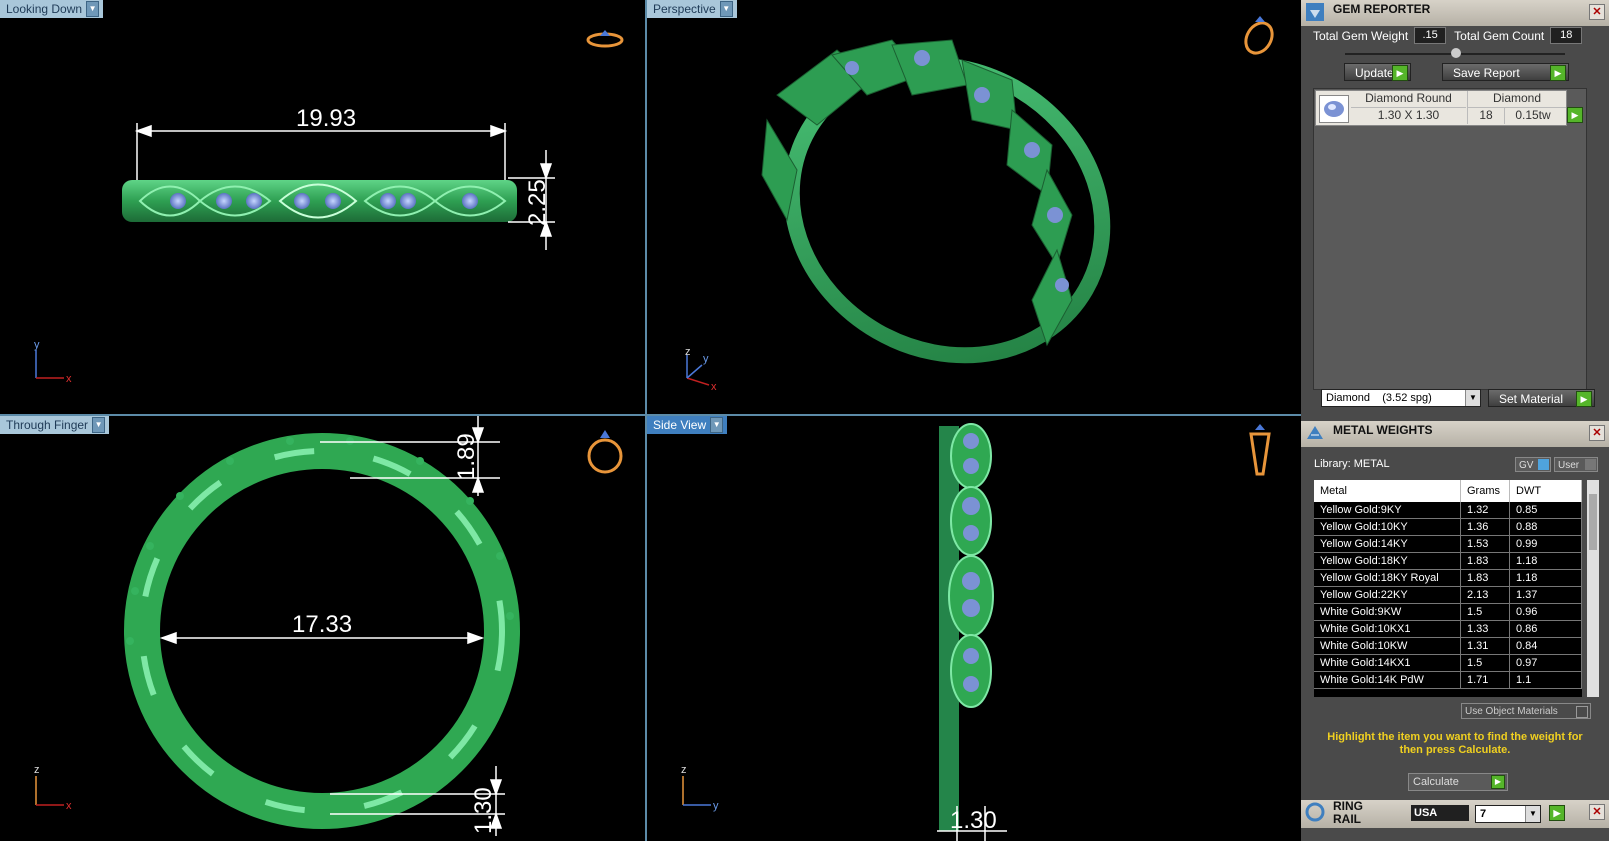 The image size is (1609, 841). Describe the element at coordinates (714, 387) in the screenshot. I see `svg-text: x` at that location.